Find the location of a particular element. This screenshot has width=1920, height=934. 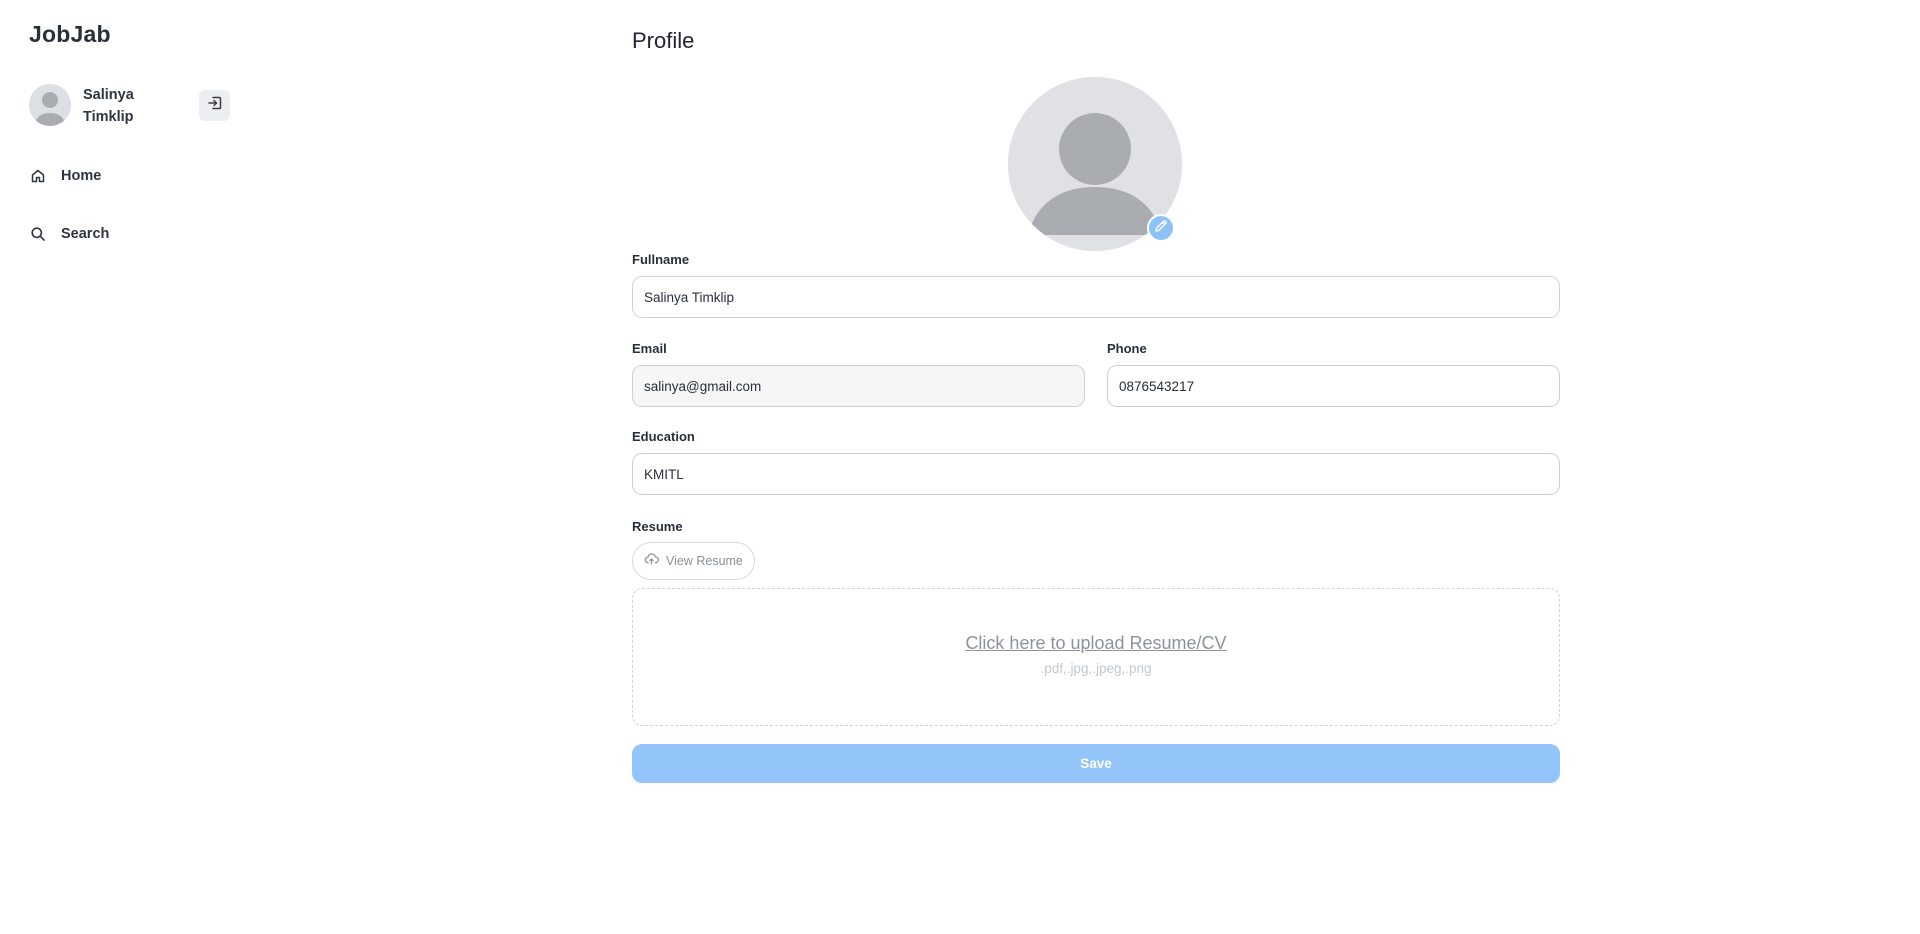

edit-photo-button is located at coordinates (1161, 228).